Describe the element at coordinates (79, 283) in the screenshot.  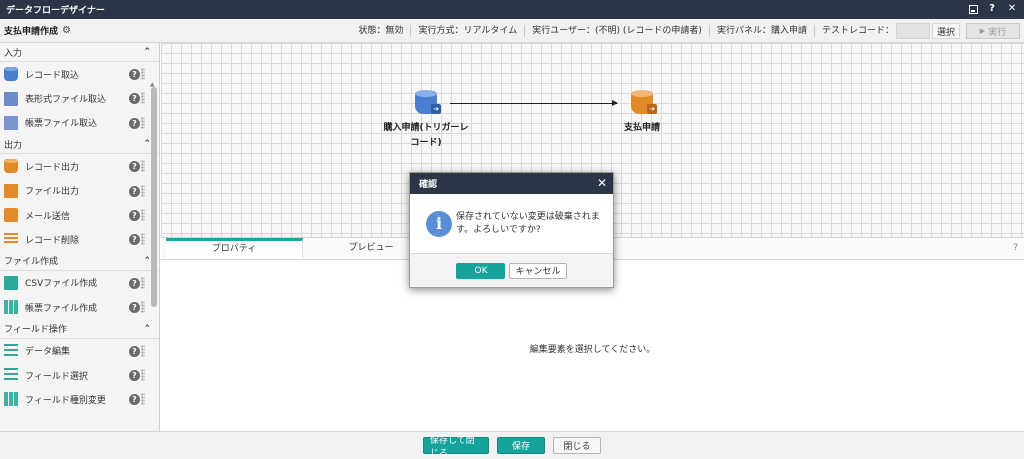
I see `sidebar-item-csv-create: CSVファイル作成 ?` at that location.